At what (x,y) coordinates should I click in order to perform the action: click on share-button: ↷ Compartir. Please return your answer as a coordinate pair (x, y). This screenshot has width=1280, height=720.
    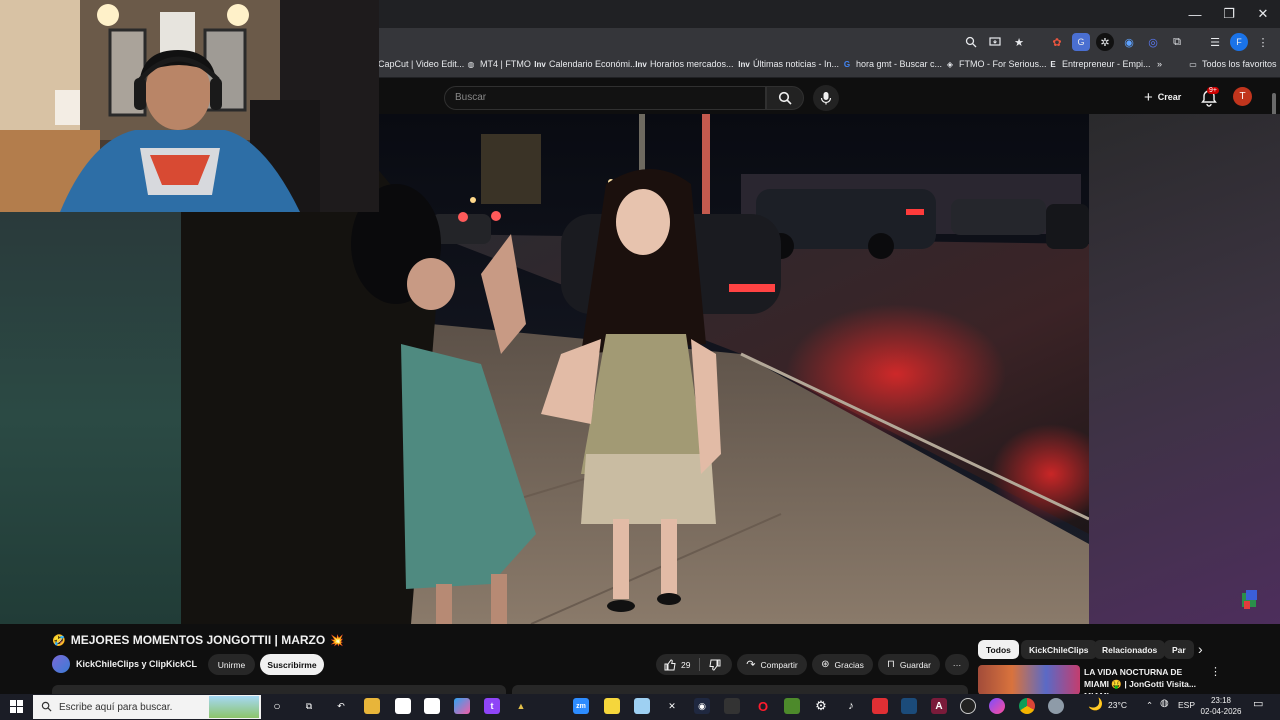
    Looking at the image, I should click on (772, 664).